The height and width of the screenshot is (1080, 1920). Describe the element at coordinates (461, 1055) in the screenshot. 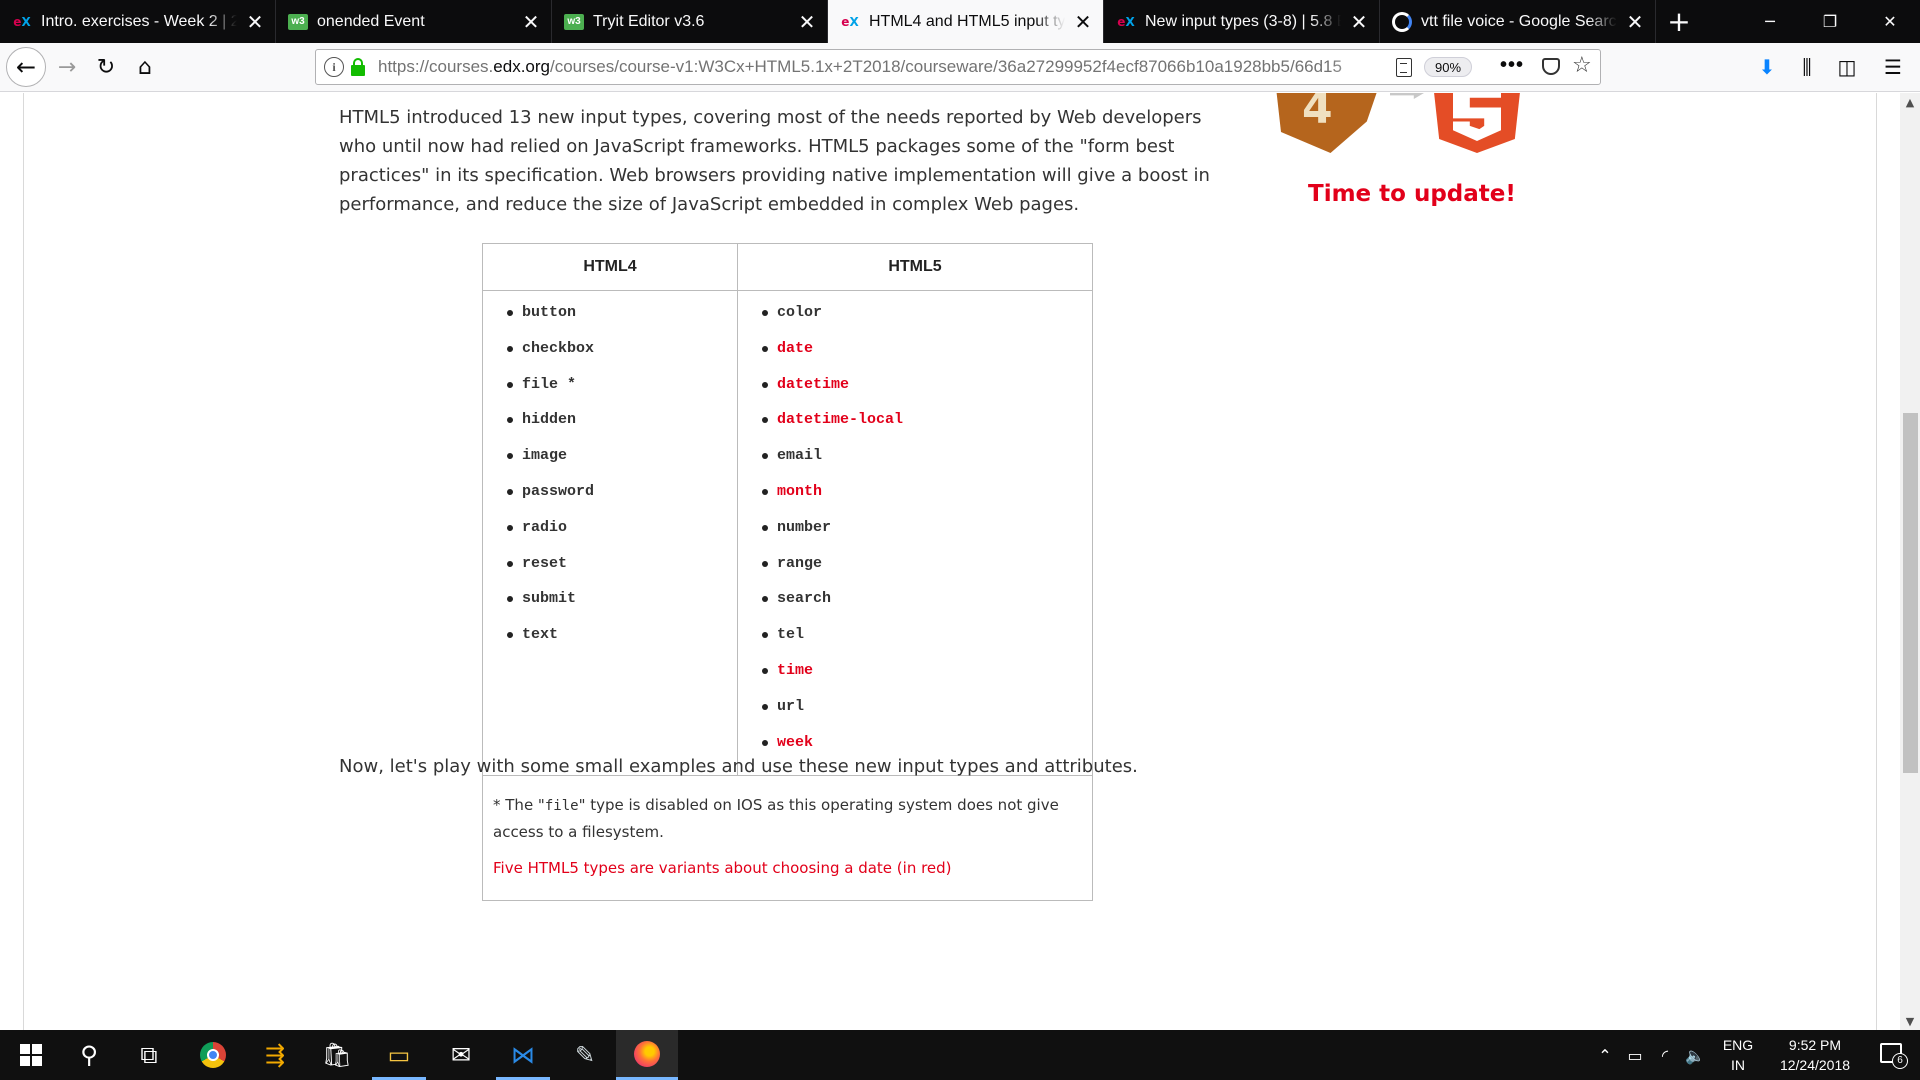

I see `mail-icon: ✉` at that location.